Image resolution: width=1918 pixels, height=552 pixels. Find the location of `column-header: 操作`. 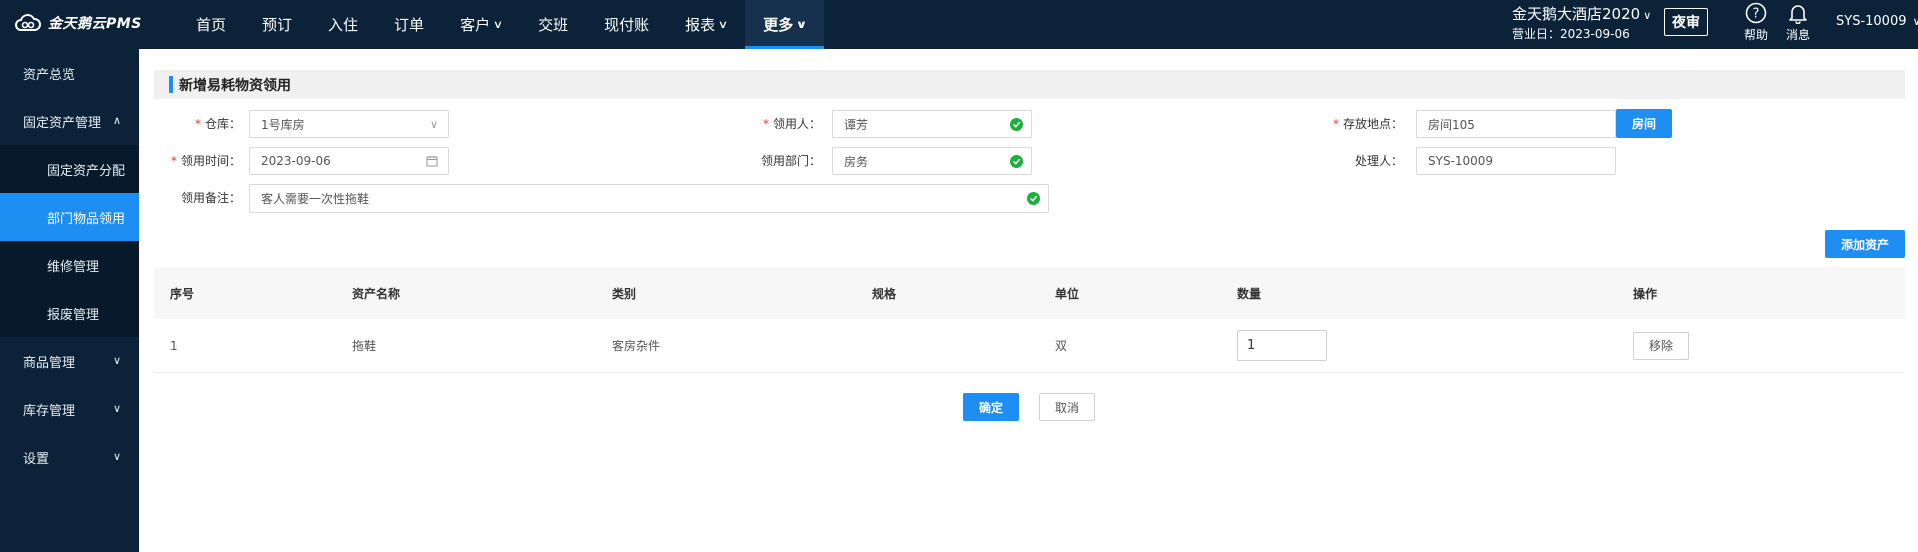

column-header: 操作 is located at coordinates (1645, 293).